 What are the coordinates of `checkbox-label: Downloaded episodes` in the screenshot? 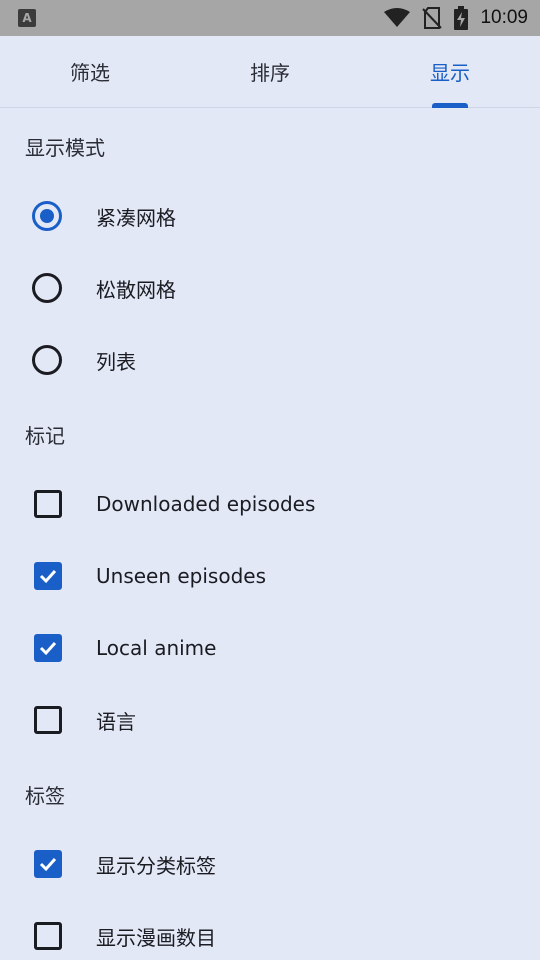 It's located at (206, 504).